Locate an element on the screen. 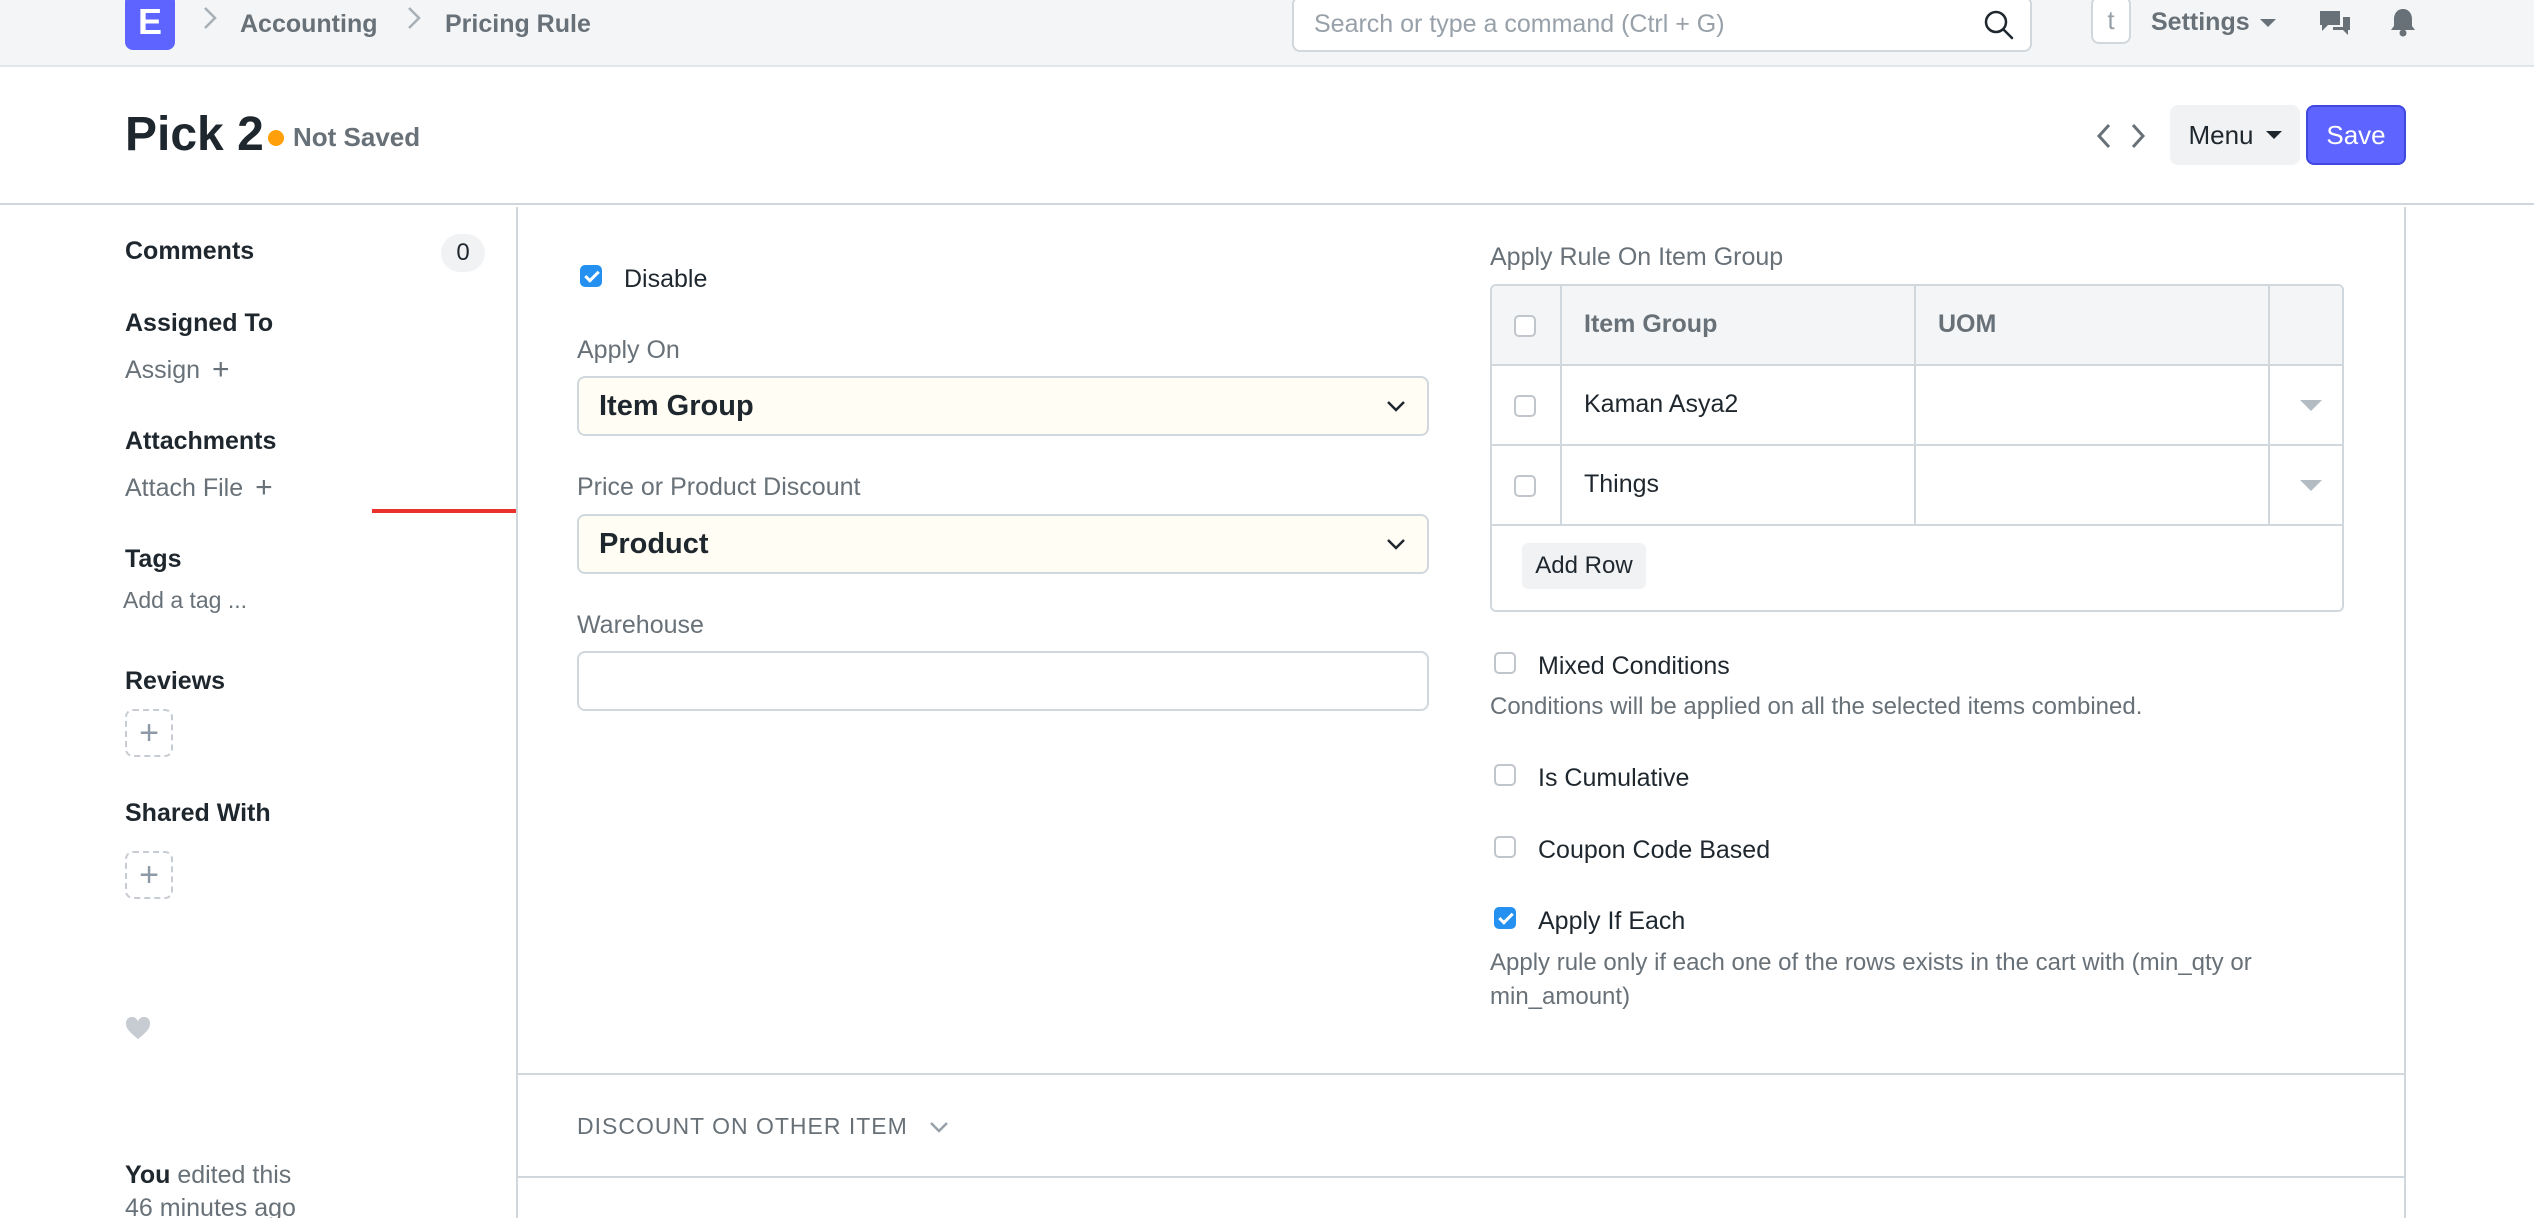  edited-text: edited this is located at coordinates (231, 1175).